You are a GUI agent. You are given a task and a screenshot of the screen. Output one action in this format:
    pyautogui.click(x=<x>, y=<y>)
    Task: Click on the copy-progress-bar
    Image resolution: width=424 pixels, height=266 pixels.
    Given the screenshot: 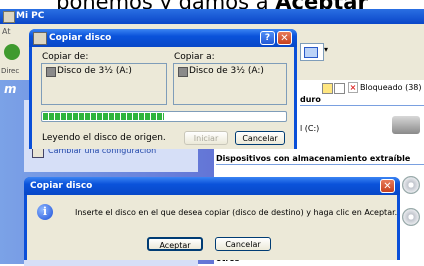 What is the action you would take?
    pyautogui.click(x=164, y=116)
    